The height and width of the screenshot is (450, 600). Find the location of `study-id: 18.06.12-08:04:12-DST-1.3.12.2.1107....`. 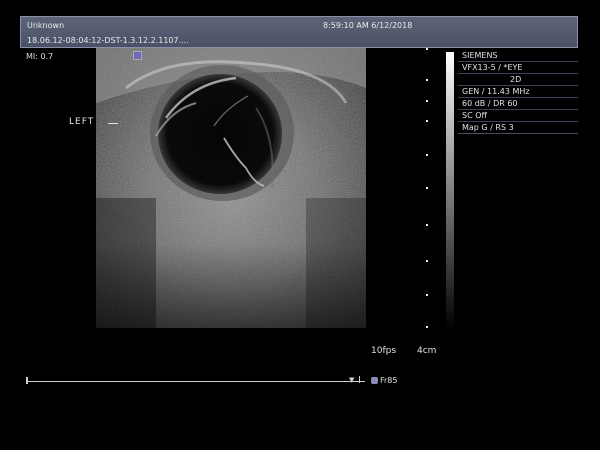

study-id: 18.06.12-08:04:12-DST-1.3.12.2.1107.... is located at coordinates (108, 40).